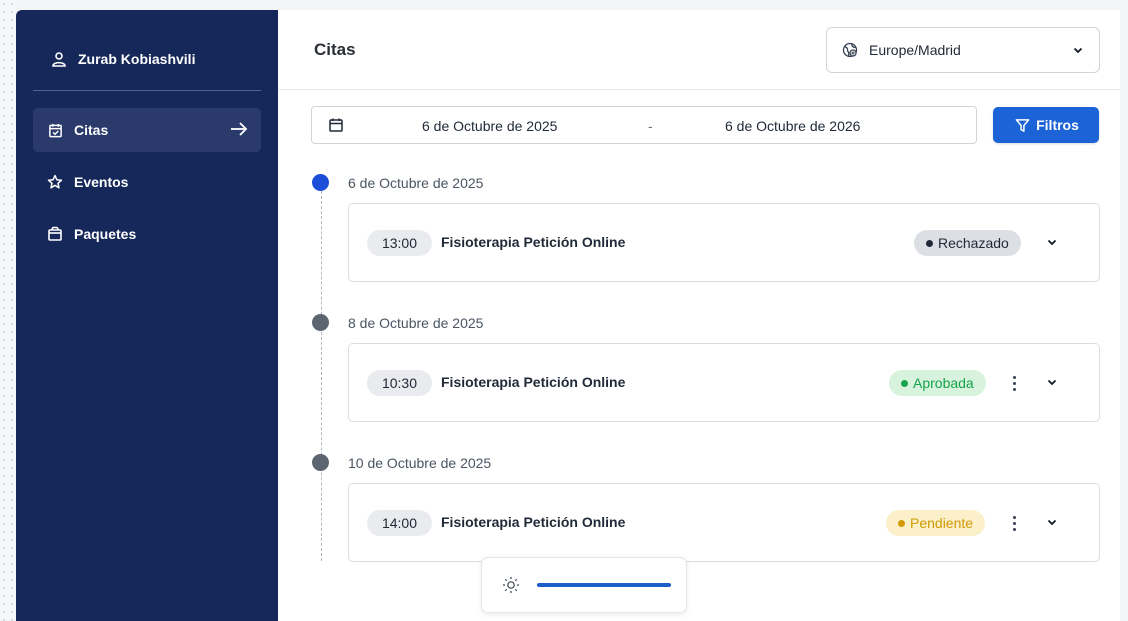 The height and width of the screenshot is (621, 1128). I want to click on sidebar-item-paquetes: Paquetes, so click(147, 234).